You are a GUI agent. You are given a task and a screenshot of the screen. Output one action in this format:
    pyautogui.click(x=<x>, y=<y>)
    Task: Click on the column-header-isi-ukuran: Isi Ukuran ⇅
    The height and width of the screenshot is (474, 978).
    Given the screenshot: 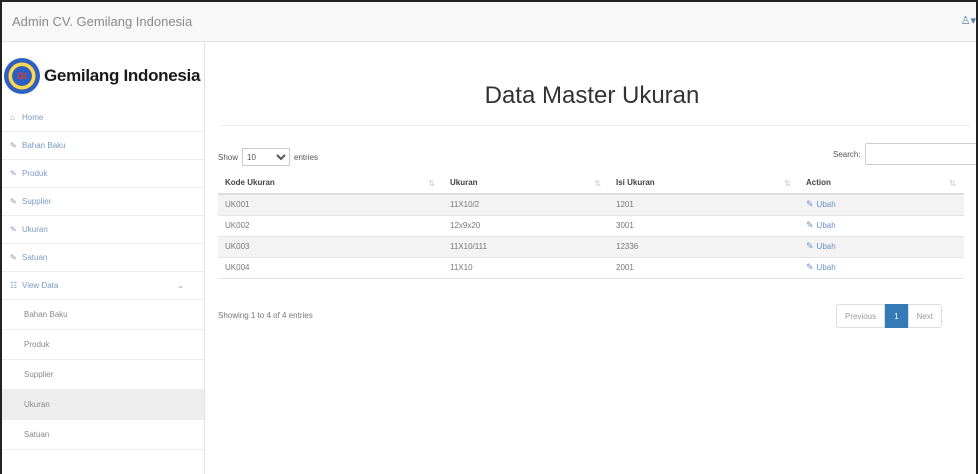 What is the action you would take?
    pyautogui.click(x=704, y=183)
    